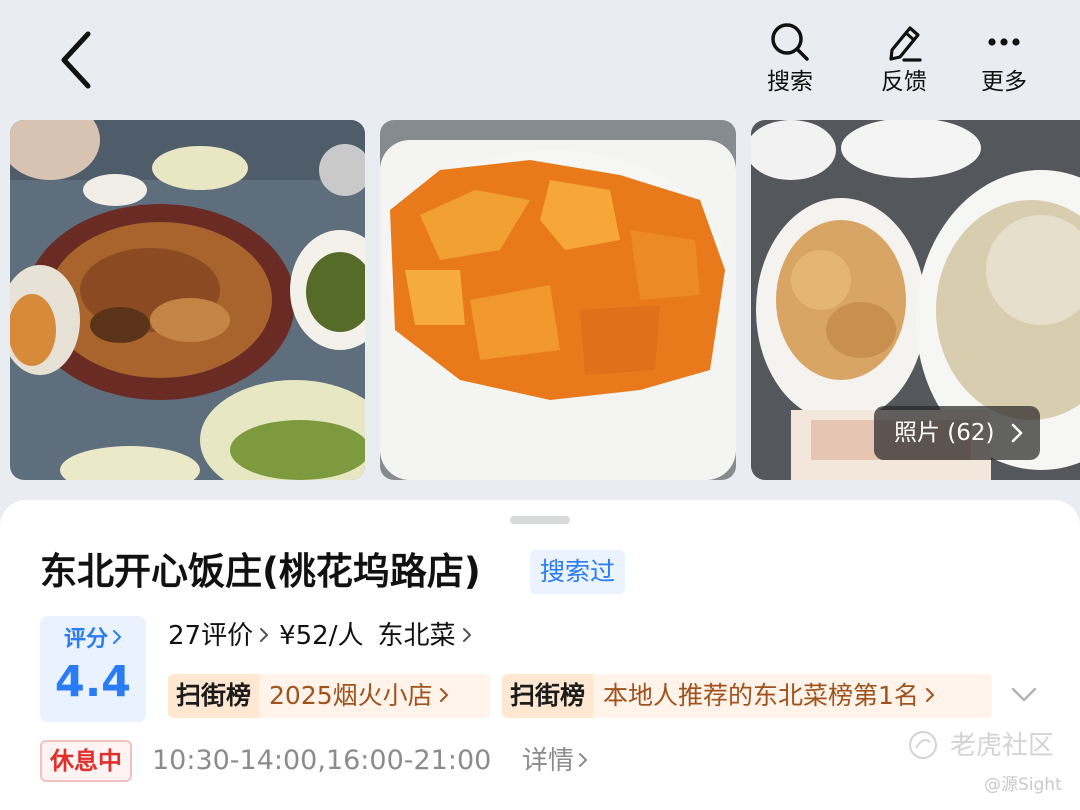 This screenshot has height=810, width=1080. What do you see at coordinates (211, 636) in the screenshot?
I see `reviews-count: 27评价` at bounding box center [211, 636].